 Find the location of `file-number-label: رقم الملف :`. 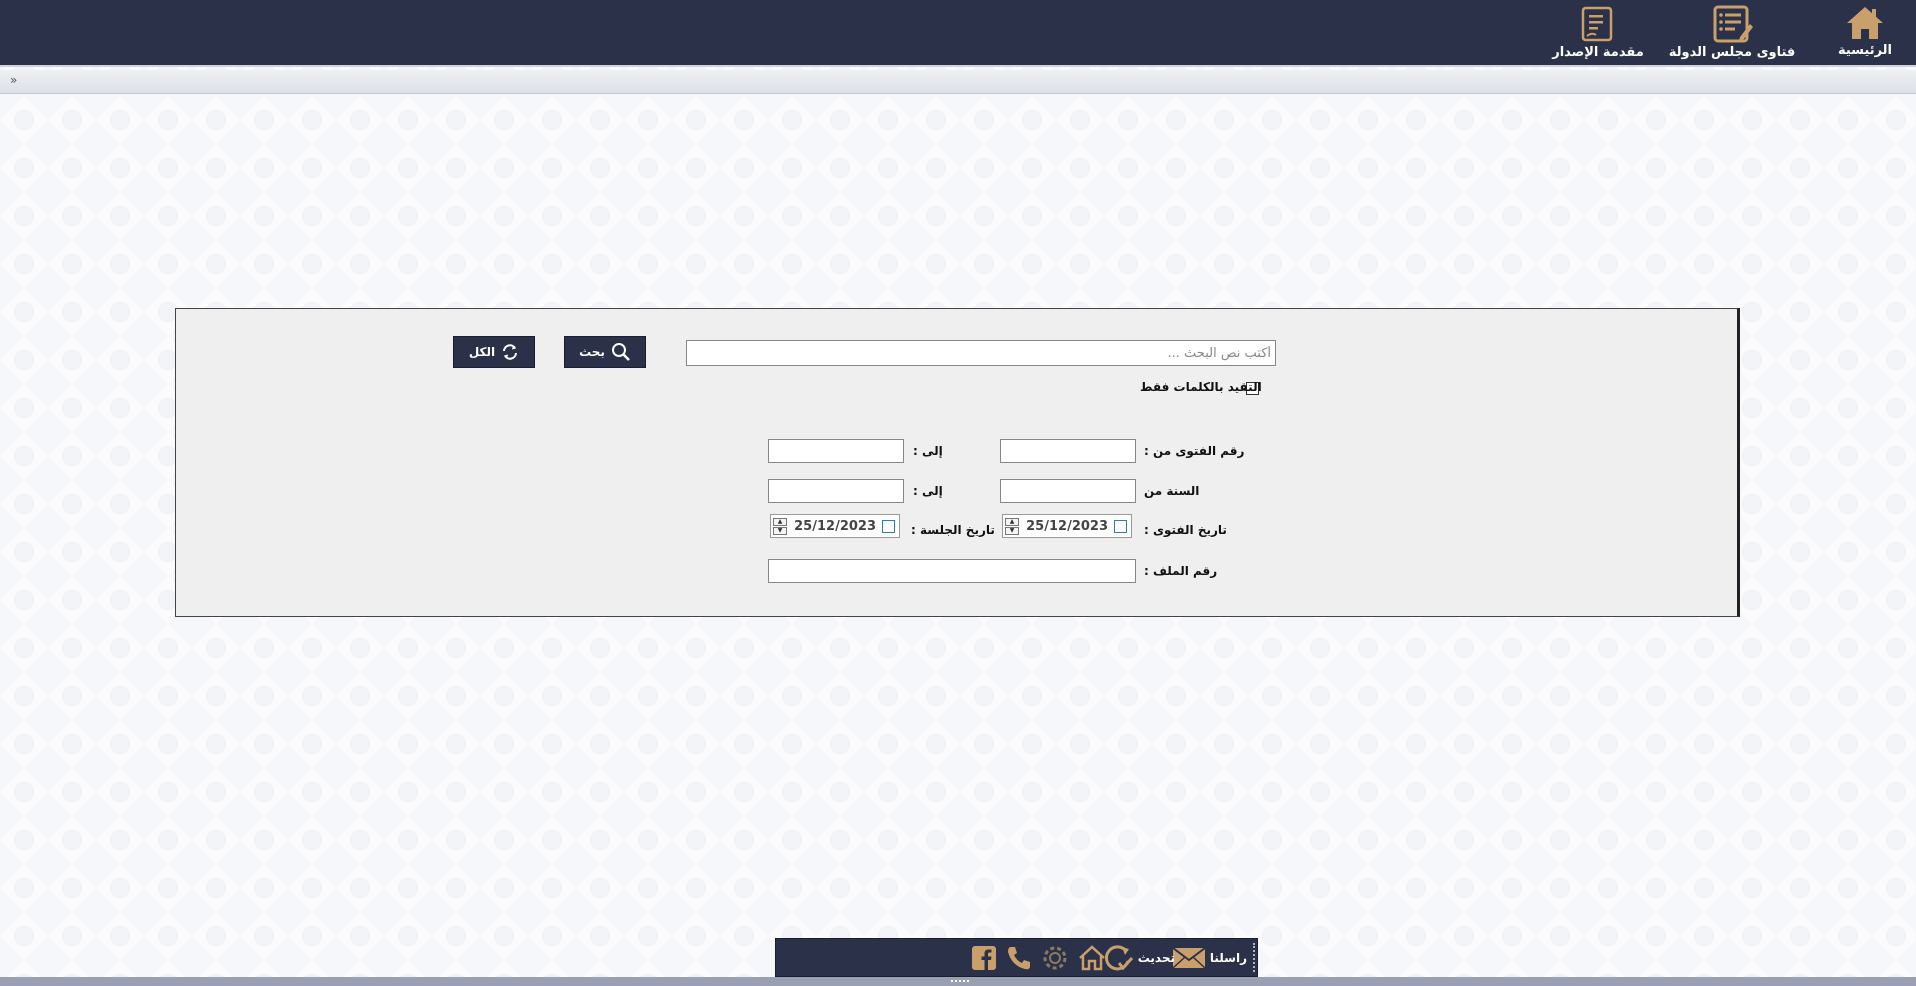

file-number-label: رقم الملف : is located at coordinates (1181, 571).